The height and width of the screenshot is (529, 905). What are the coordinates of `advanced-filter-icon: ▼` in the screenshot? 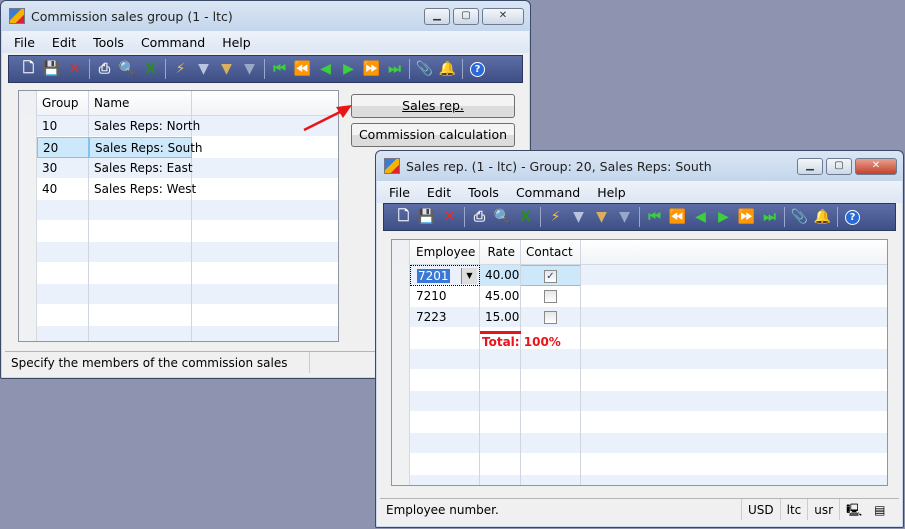 It's located at (226, 69).